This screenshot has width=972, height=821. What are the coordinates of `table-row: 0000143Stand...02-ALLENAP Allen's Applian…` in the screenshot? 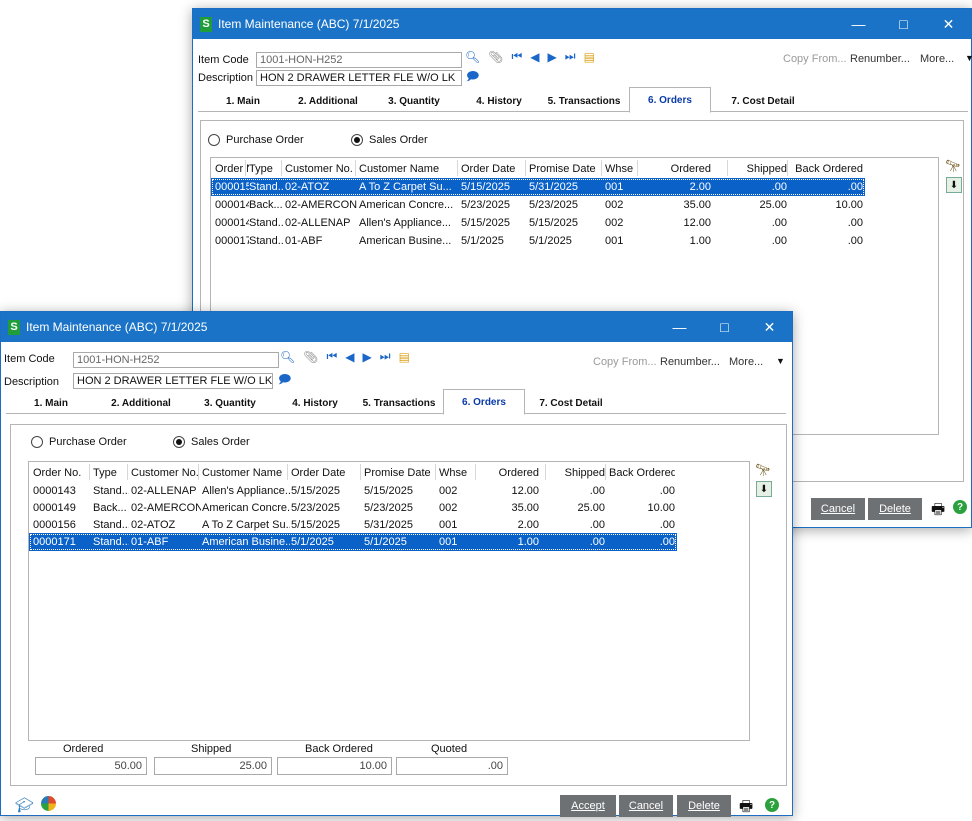 It's located at (538, 223).